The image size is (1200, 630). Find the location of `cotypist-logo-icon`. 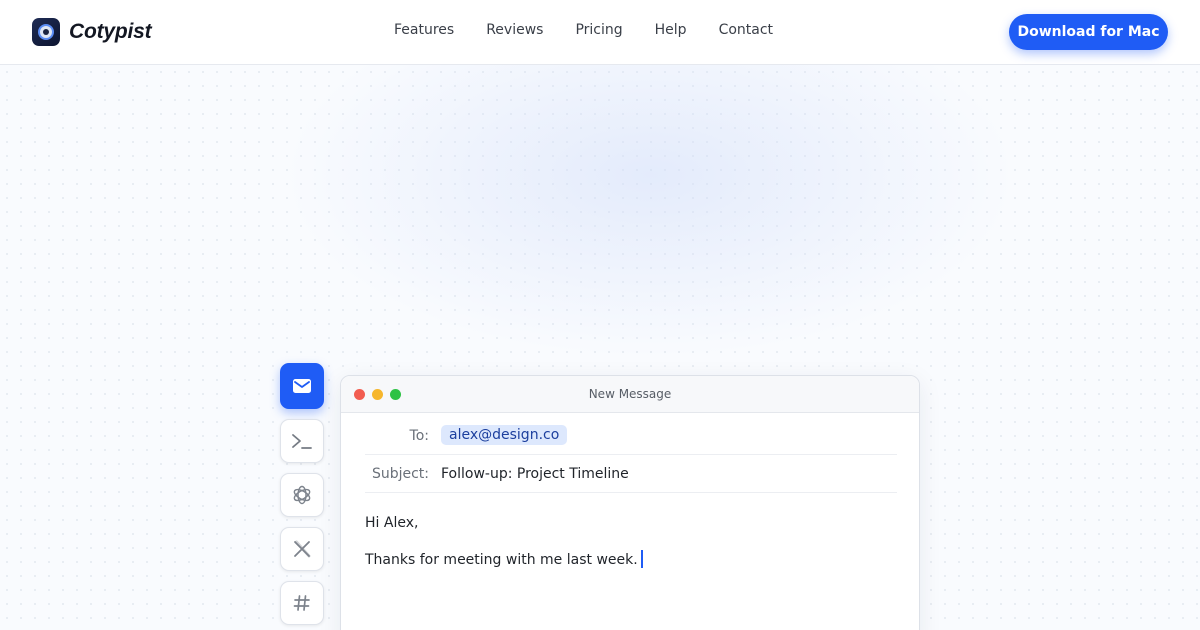

cotypist-logo-icon is located at coordinates (46, 32).